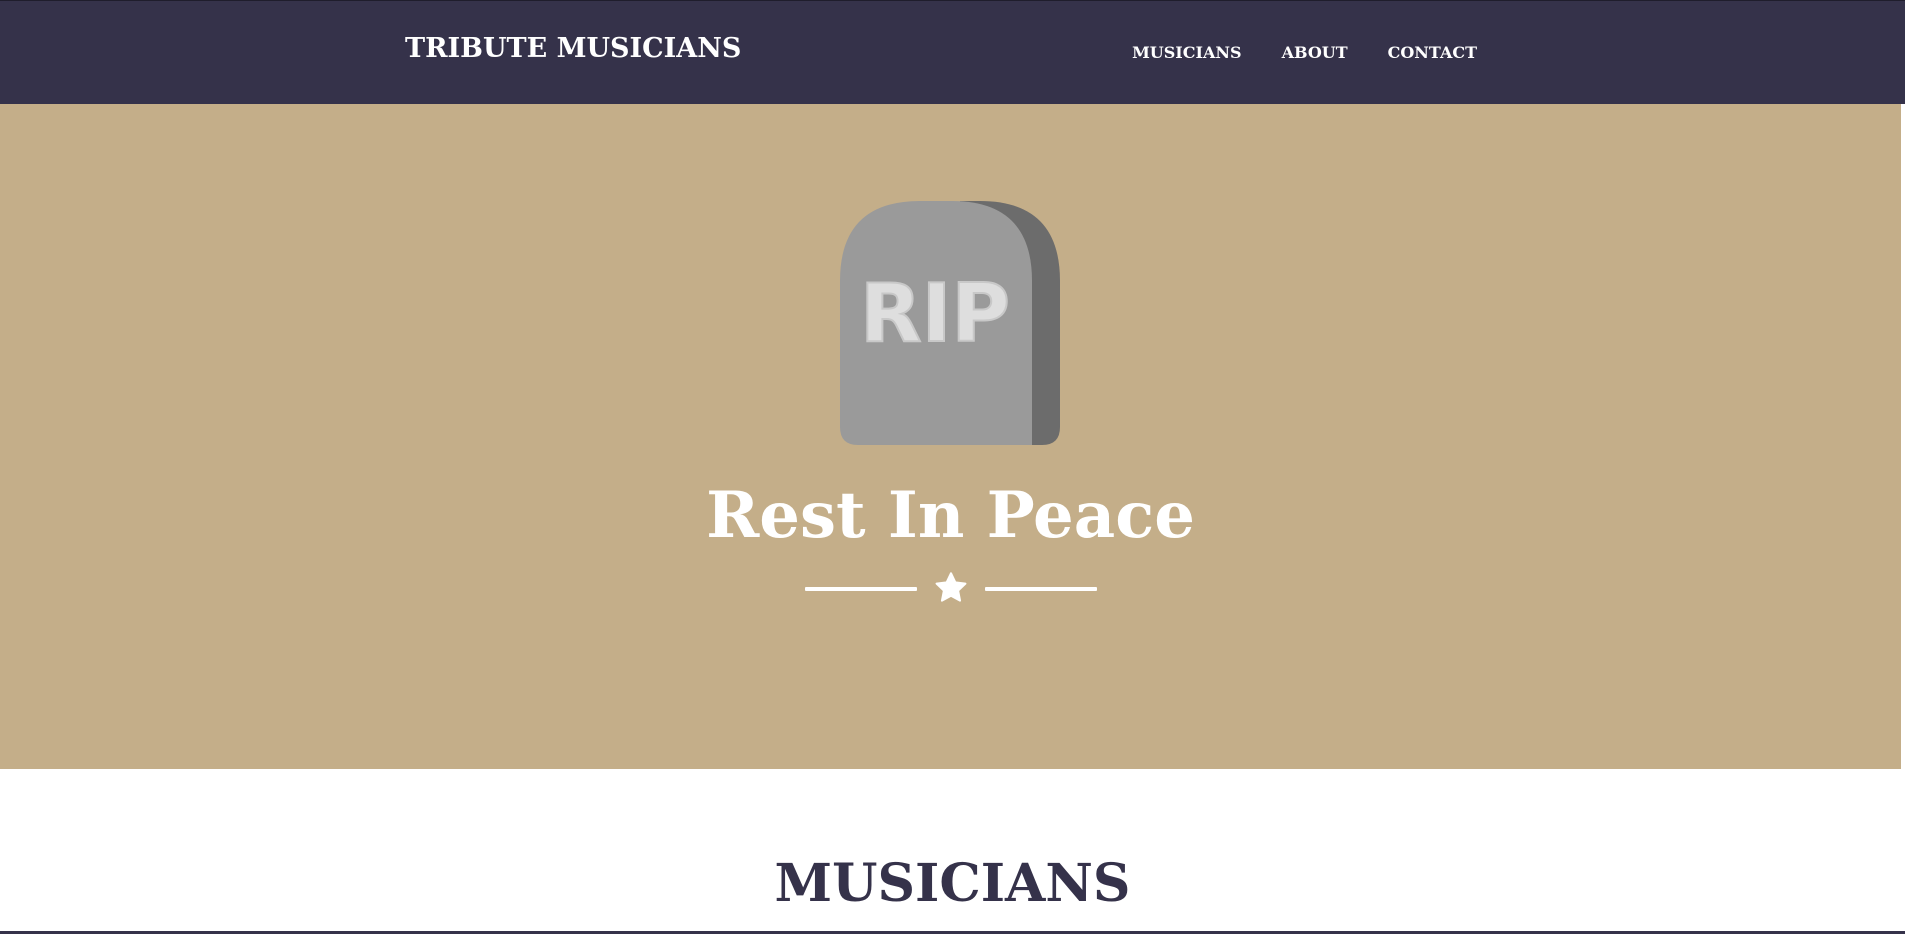 The height and width of the screenshot is (934, 1905). I want to click on nav-link-about: ABOUT, so click(1315, 53).